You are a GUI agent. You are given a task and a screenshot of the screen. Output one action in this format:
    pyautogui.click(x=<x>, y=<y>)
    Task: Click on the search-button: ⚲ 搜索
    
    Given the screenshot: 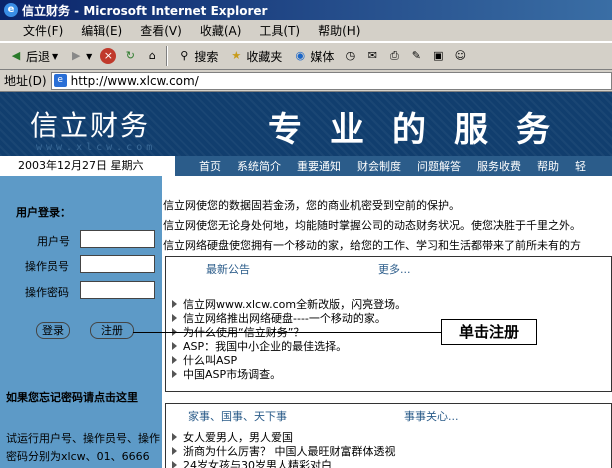 What is the action you would take?
    pyautogui.click(x=197, y=56)
    